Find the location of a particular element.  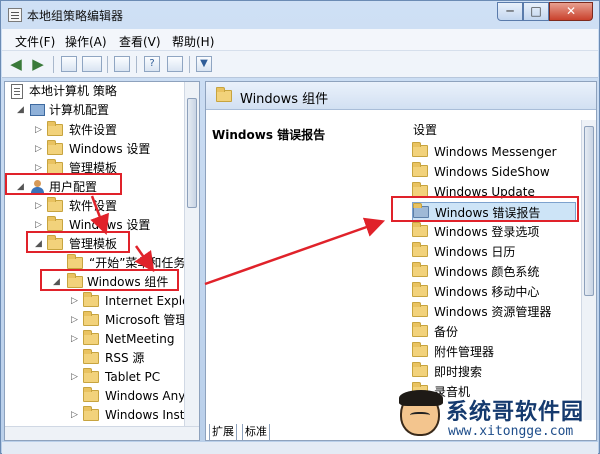

tab-standard: 标准 is located at coordinates (256, 432).